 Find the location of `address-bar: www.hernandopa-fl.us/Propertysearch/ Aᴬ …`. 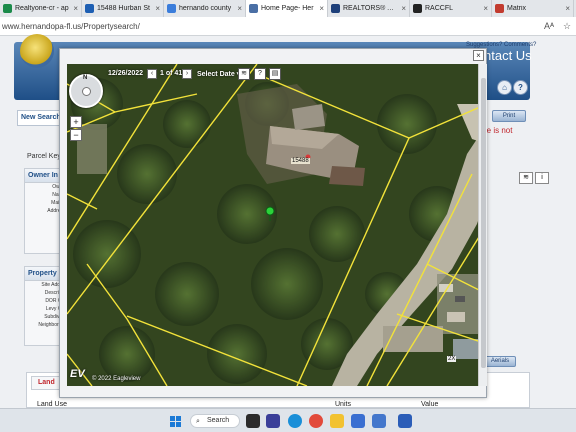

address-bar: www.hernandopa-fl.us/Propertysearch/ Aᴬ … is located at coordinates (288, 26).